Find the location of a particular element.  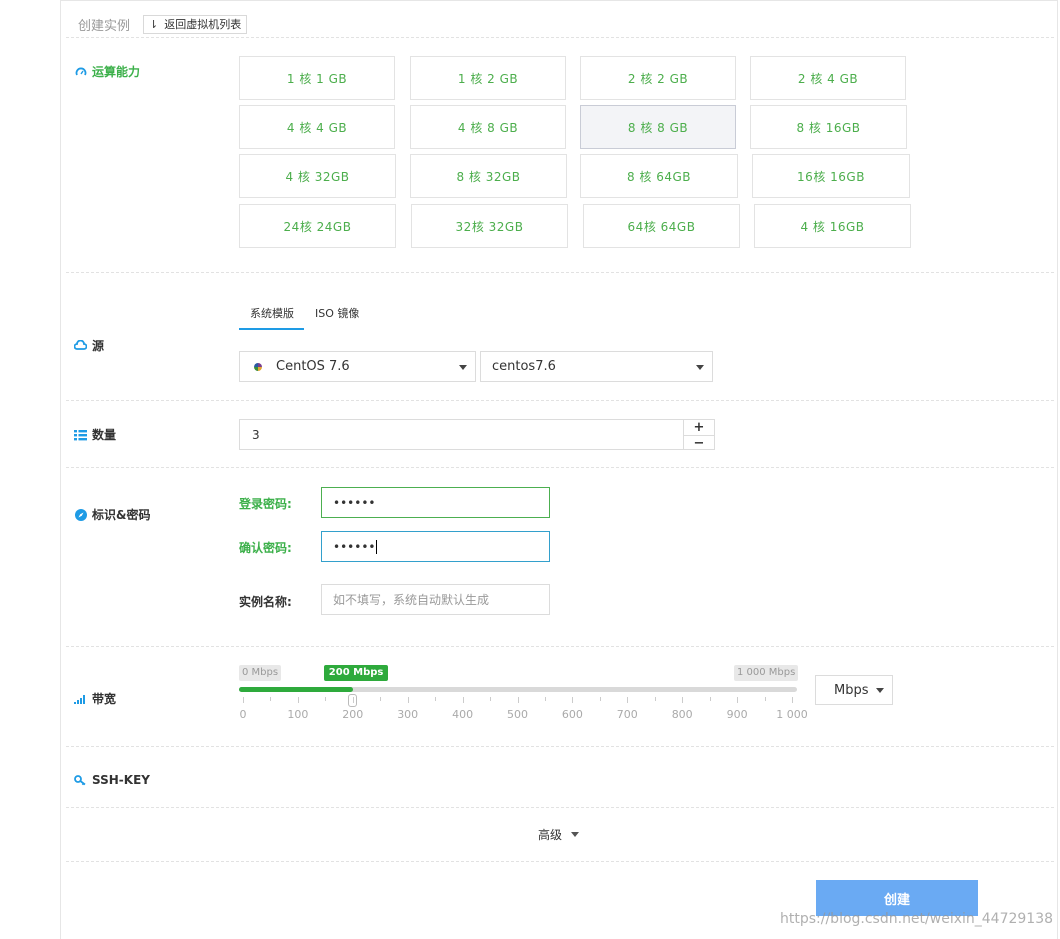

os-select: CentOS 7.6 is located at coordinates (357, 366).